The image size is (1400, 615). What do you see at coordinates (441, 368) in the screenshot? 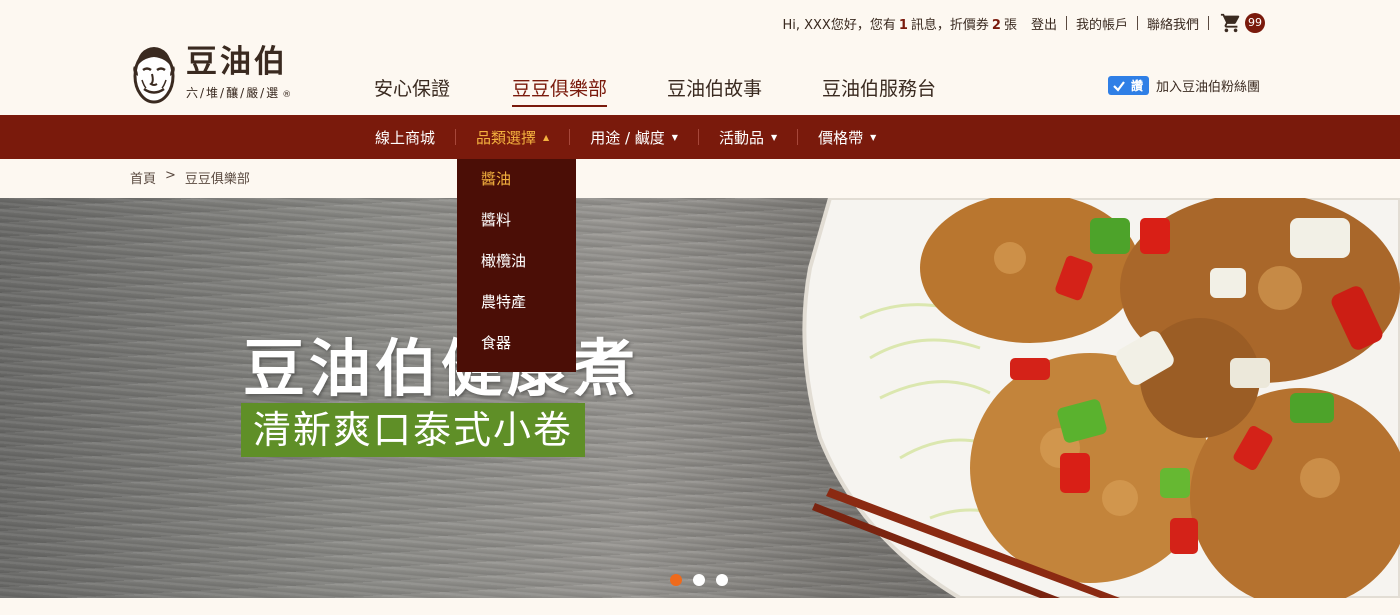
I see `hero-title: 豆油伯健康煮` at bounding box center [441, 368].